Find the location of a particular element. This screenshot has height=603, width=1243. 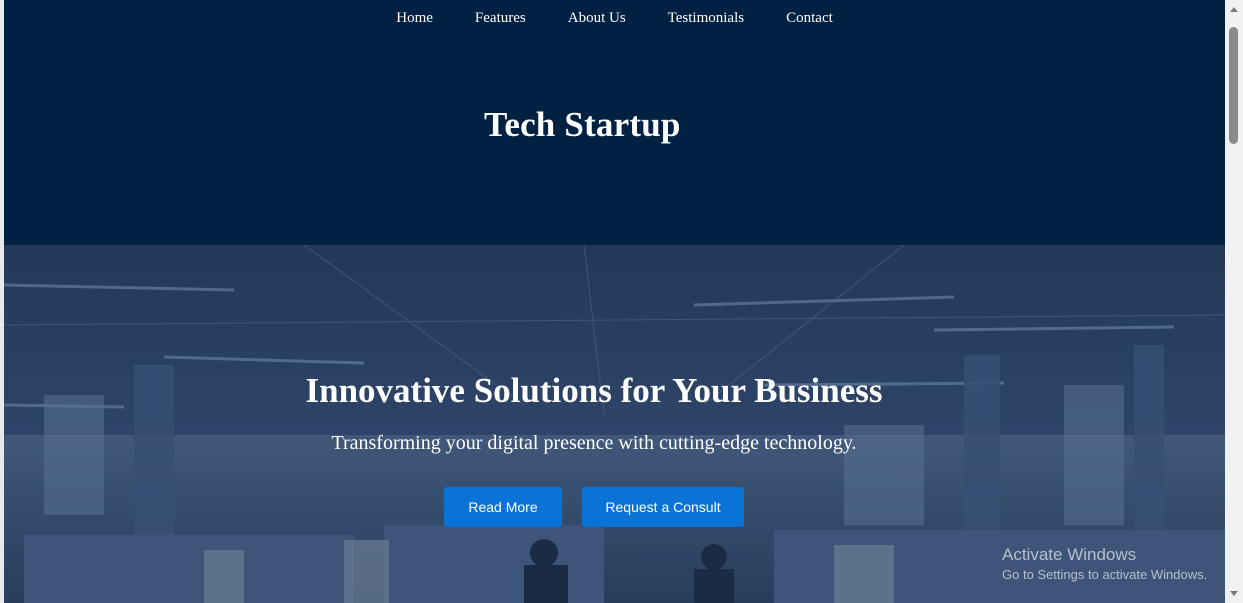

vertical-scrollbar is located at coordinates (1234, 301).